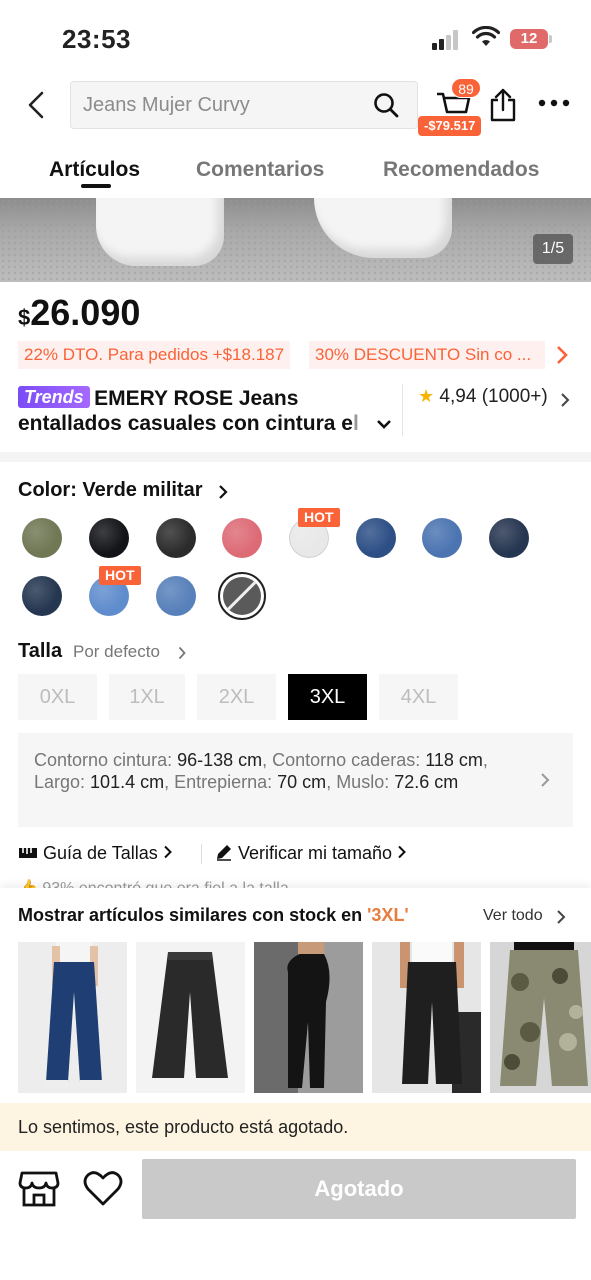 This screenshot has width=591, height=1280. I want to click on product-image: 1/5, so click(295, 240).